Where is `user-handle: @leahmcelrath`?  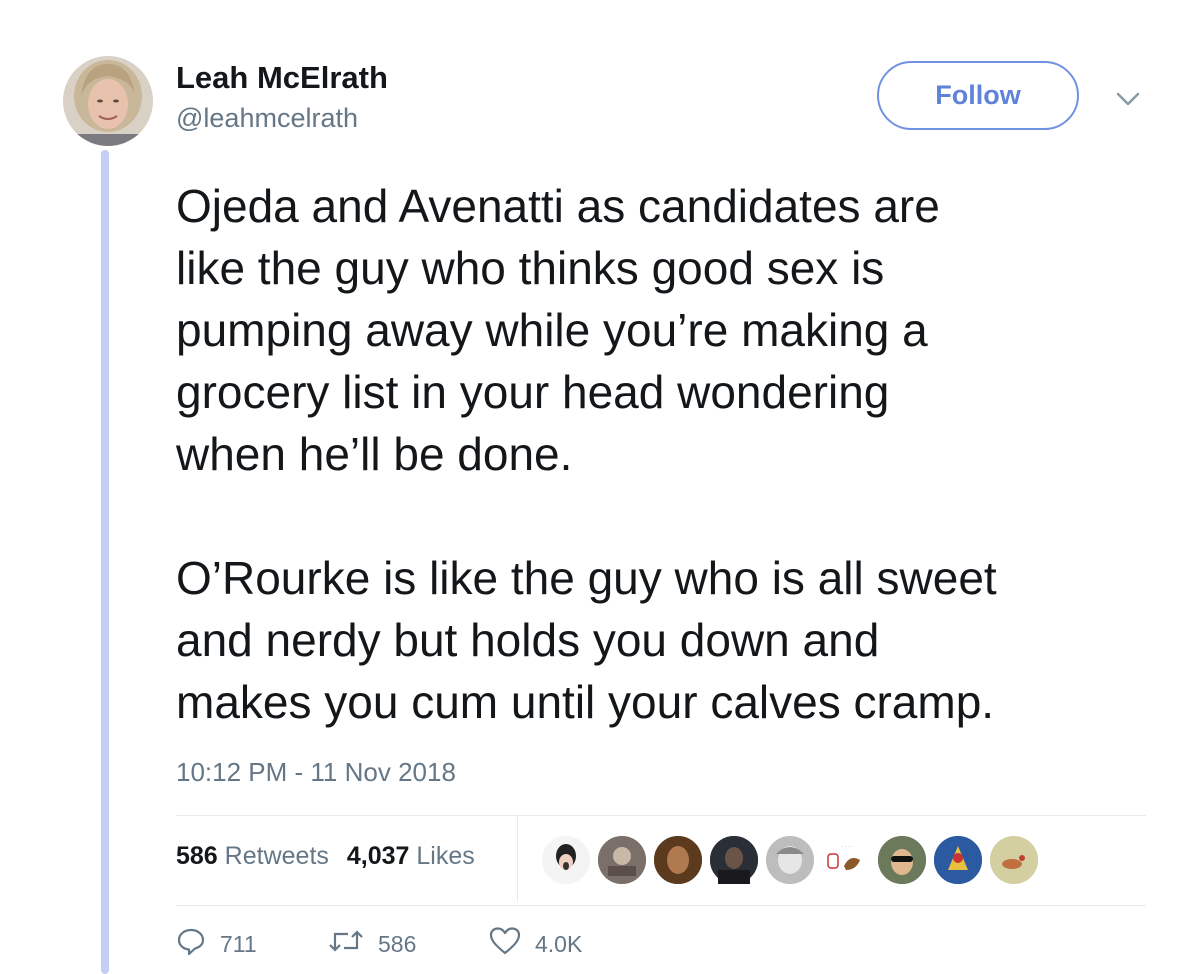
user-handle: @leahmcelrath is located at coordinates (267, 118).